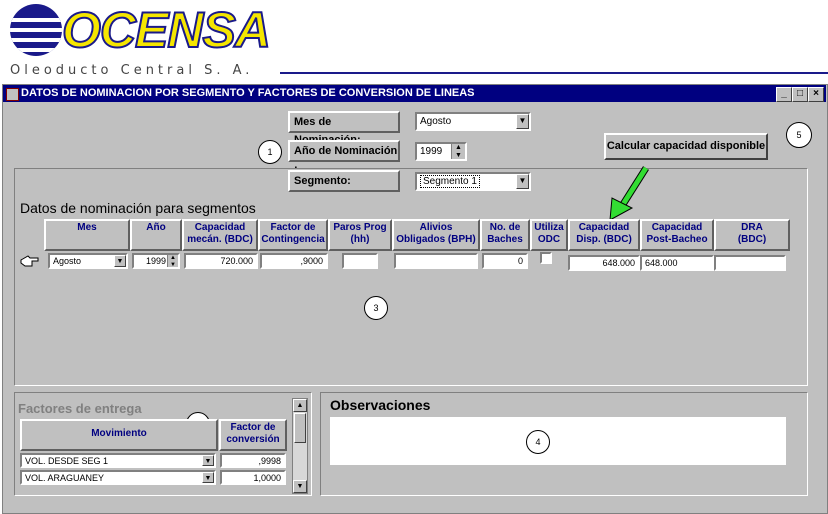 The width and height of the screenshot is (828, 514). Describe the element at coordinates (253, 460) in the screenshot. I see `factor-row-value: ,9998` at that location.